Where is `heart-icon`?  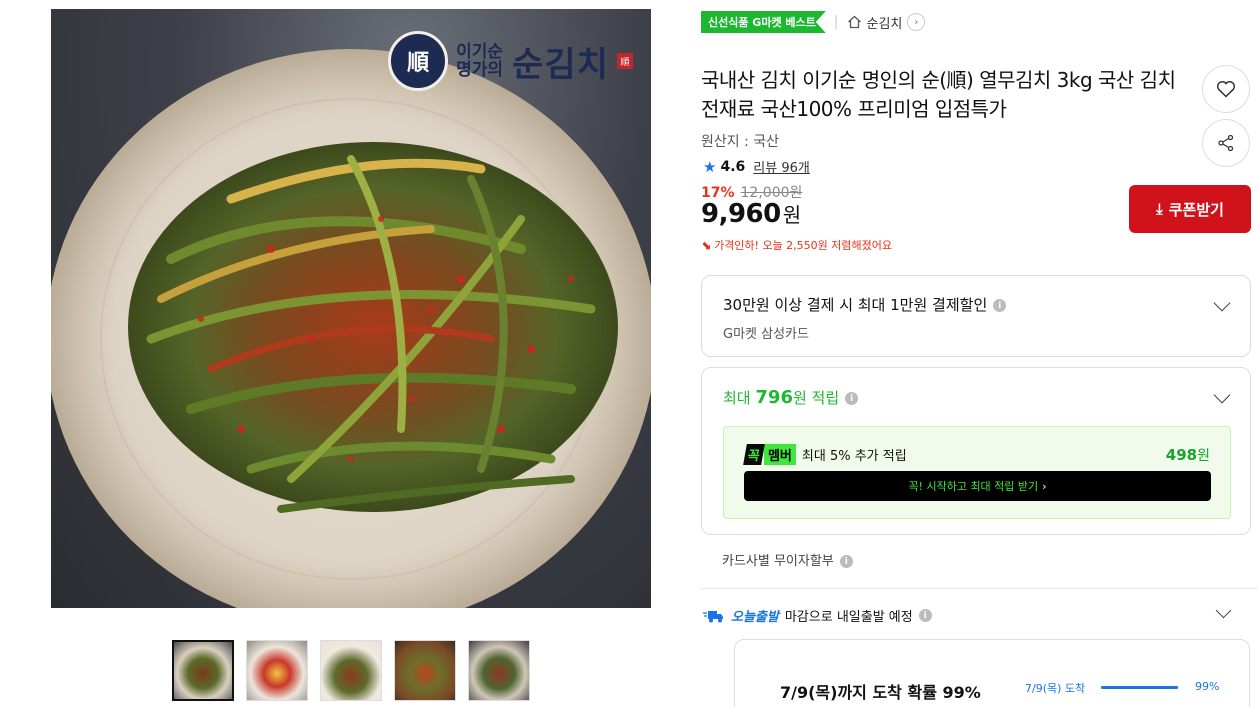
heart-icon is located at coordinates (1226, 89).